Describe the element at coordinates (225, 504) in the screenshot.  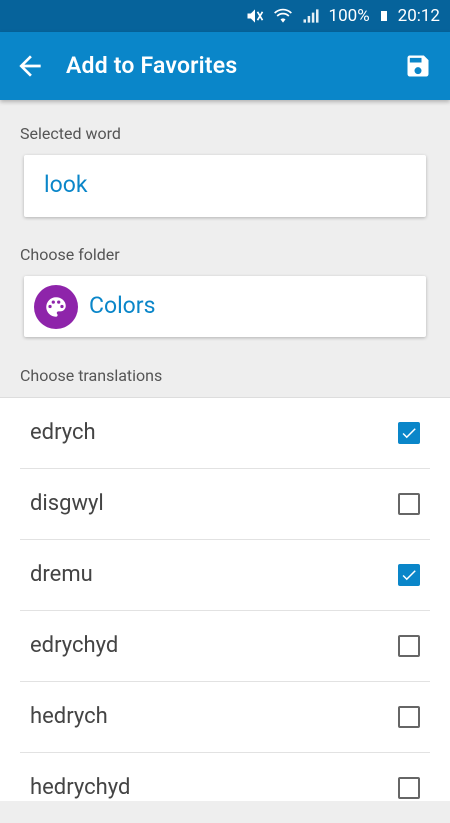
I see `list-item: disgwyl` at that location.